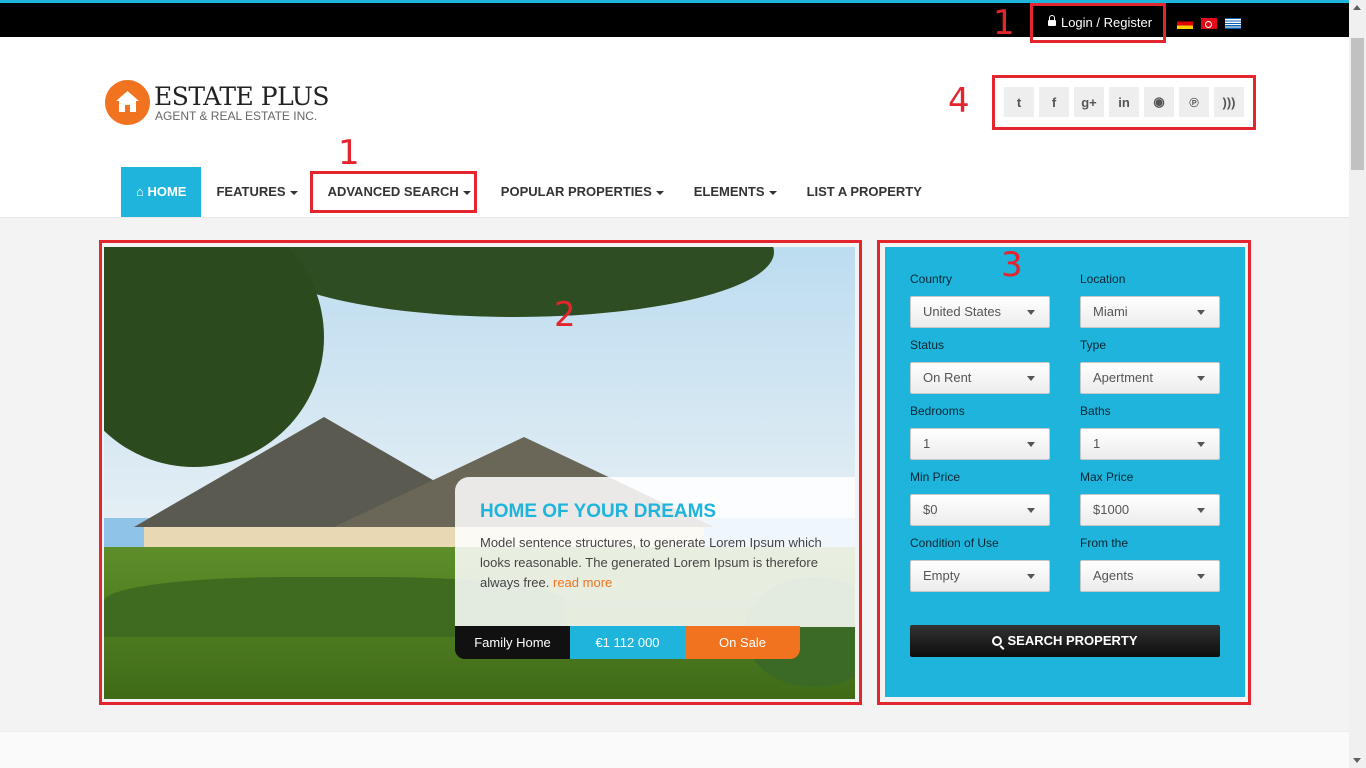  I want to click on nav-popular-properties: POPULAR PROPERTIES, so click(582, 192).